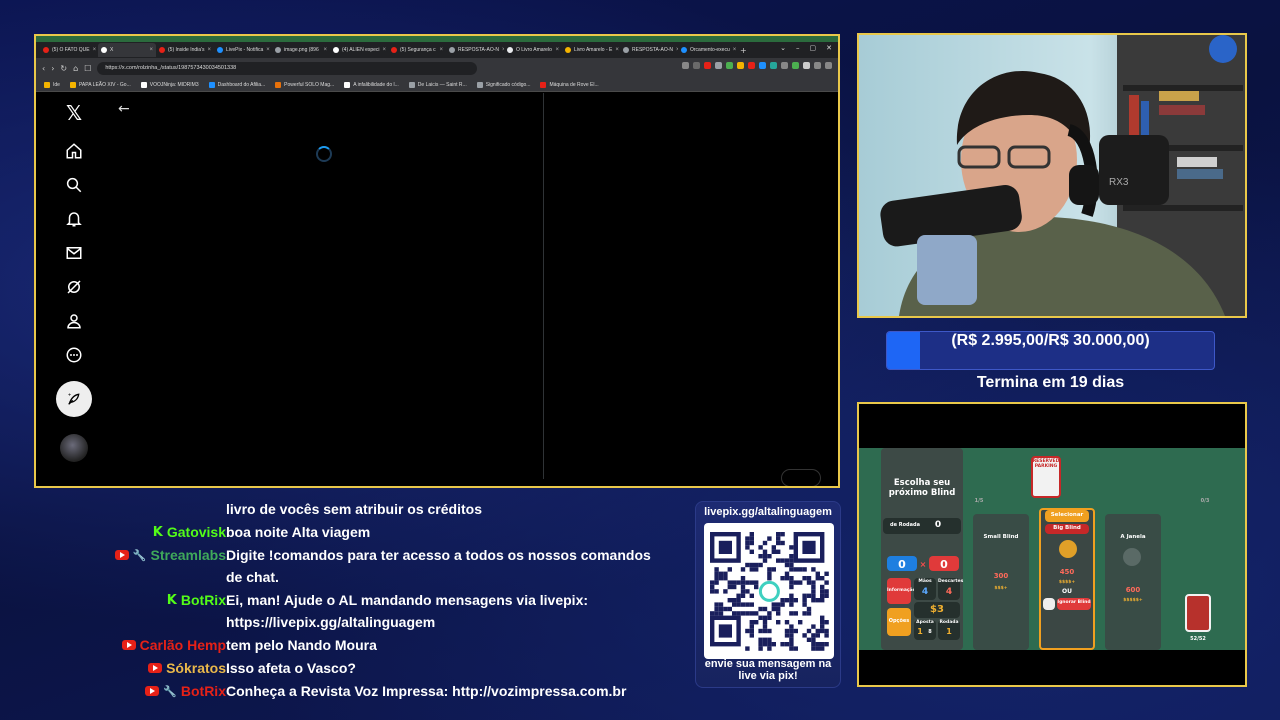  Describe the element at coordinates (813, 48) in the screenshot. I see `maximize-button: ▢` at that location.